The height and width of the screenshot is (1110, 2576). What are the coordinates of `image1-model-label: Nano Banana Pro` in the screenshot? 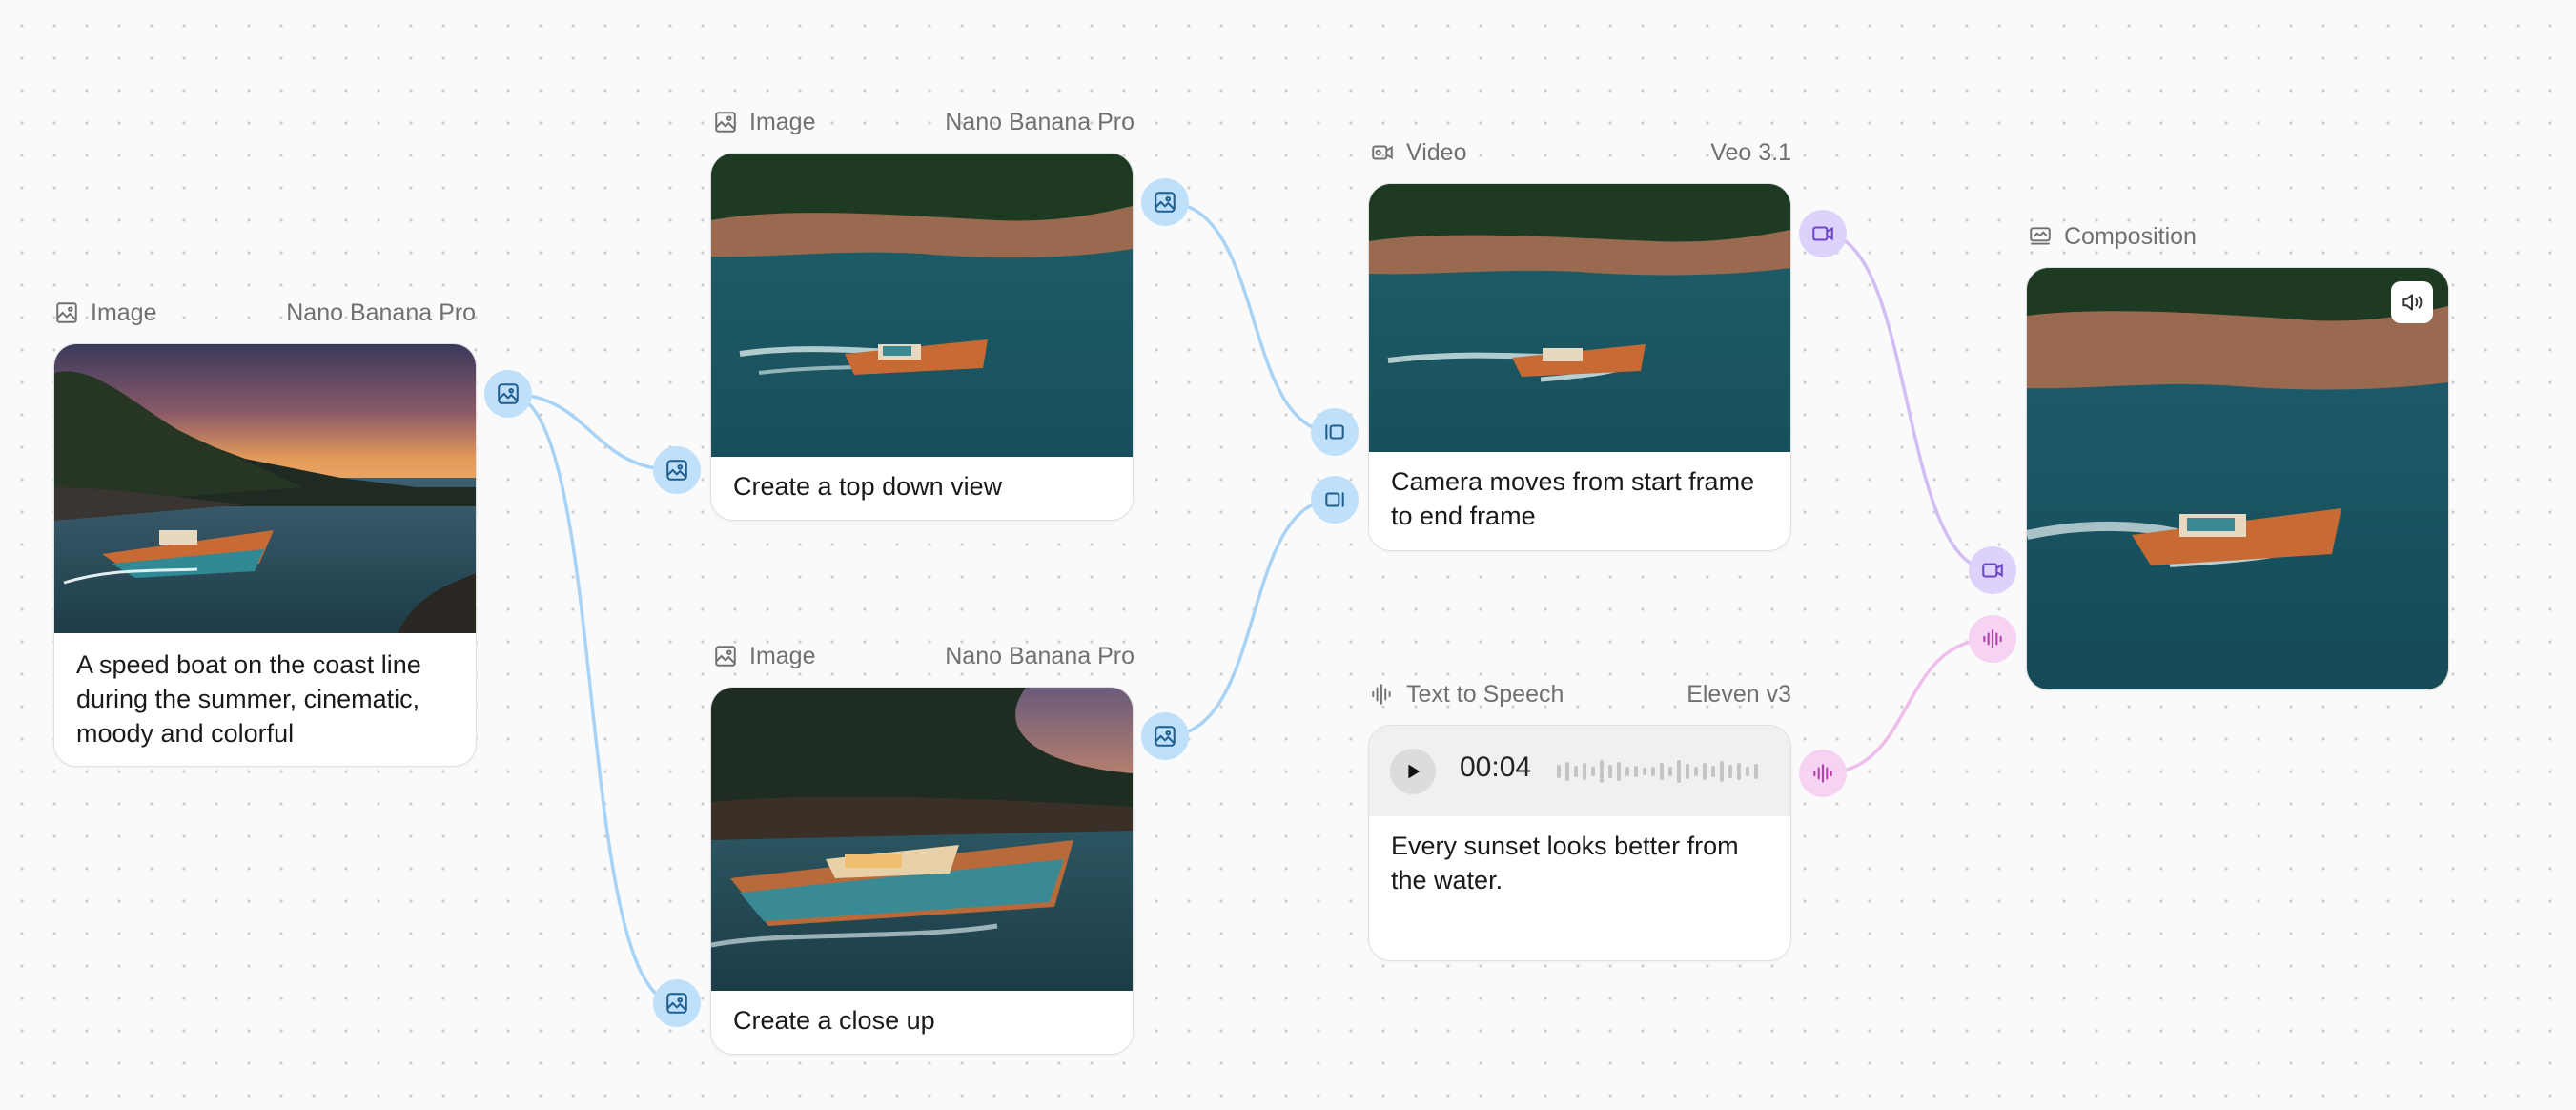 It's located at (381, 312).